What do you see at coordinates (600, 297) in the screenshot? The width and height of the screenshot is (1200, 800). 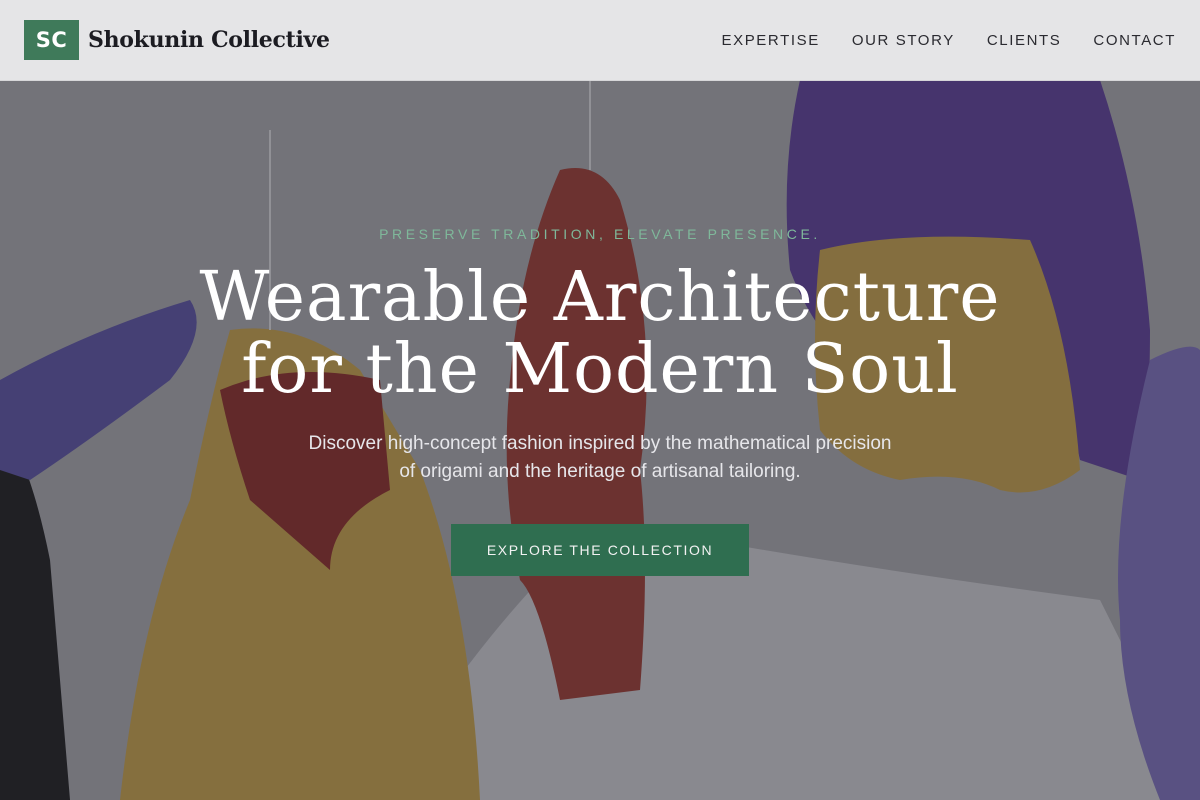 I see `hero-headline-line-1: Wearable Architecture` at bounding box center [600, 297].